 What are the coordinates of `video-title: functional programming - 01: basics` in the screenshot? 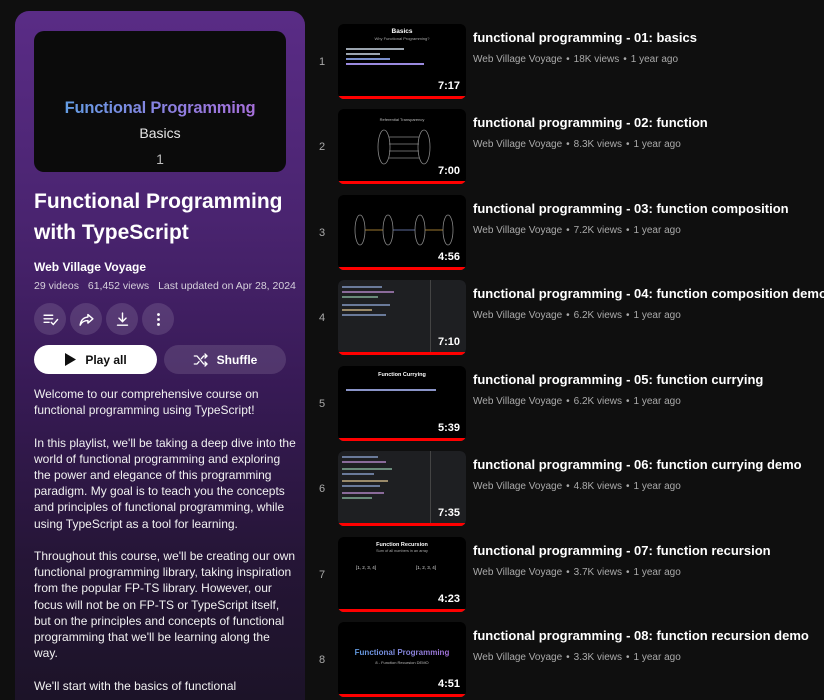 It's located at (585, 37).